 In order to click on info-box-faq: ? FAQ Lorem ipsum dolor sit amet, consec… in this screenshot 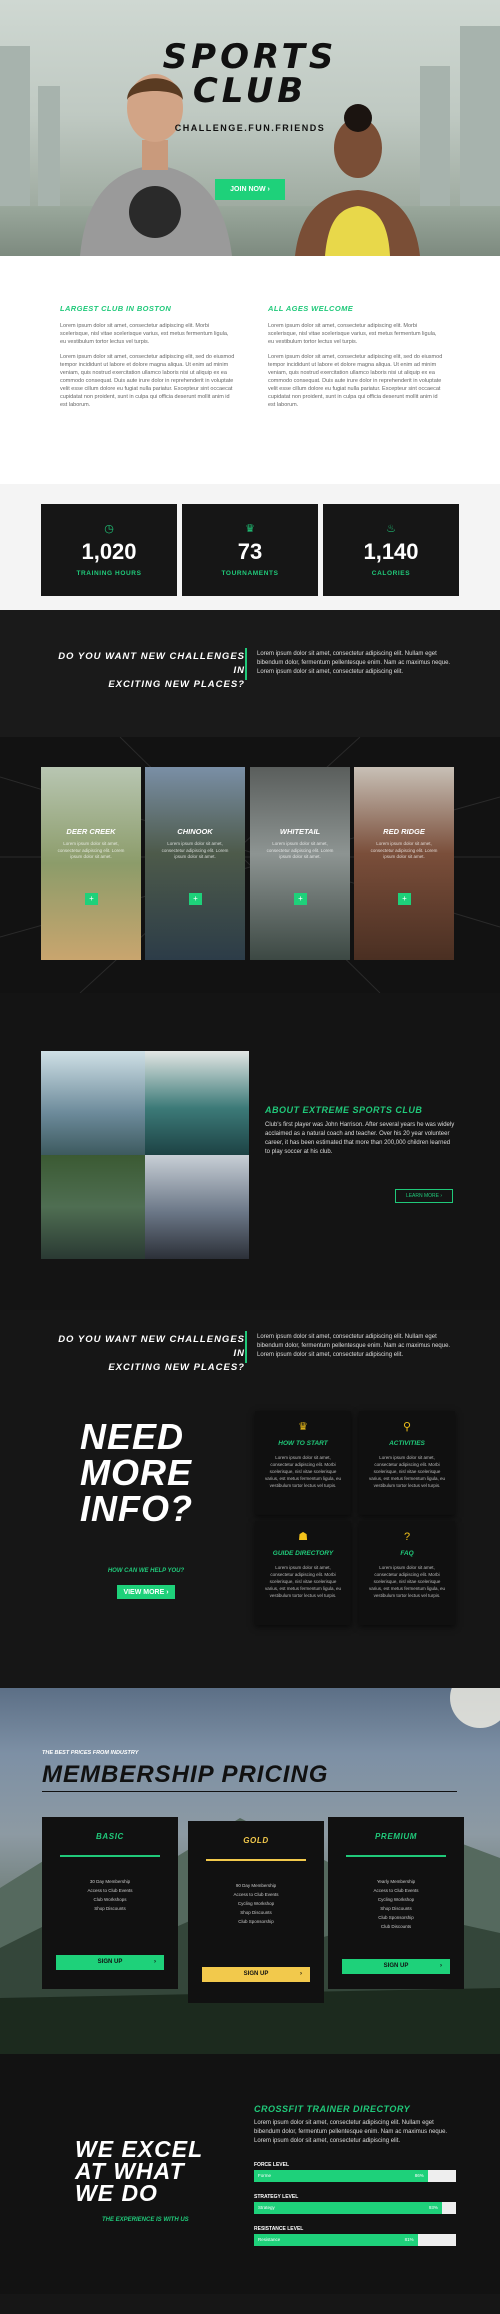, I will do `click(407, 1573)`.